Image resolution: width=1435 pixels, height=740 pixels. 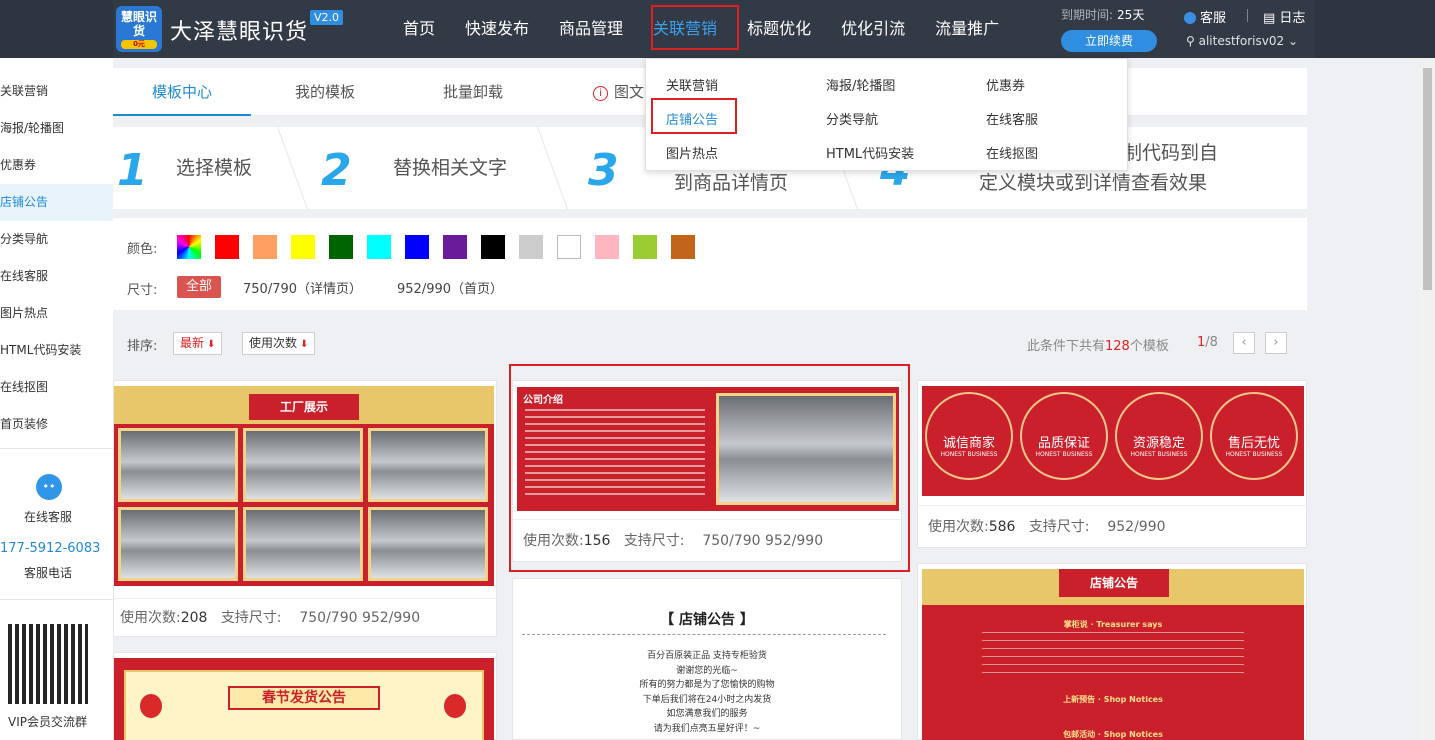 I want to click on expire-info: 到期时间: 25天, so click(x=1103, y=15).